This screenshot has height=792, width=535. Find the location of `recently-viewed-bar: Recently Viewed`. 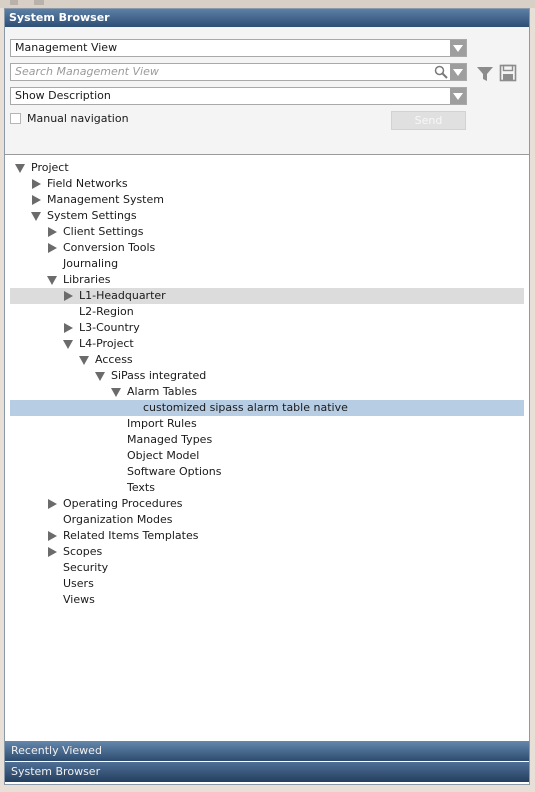

recently-viewed-bar: Recently Viewed is located at coordinates (267, 751).